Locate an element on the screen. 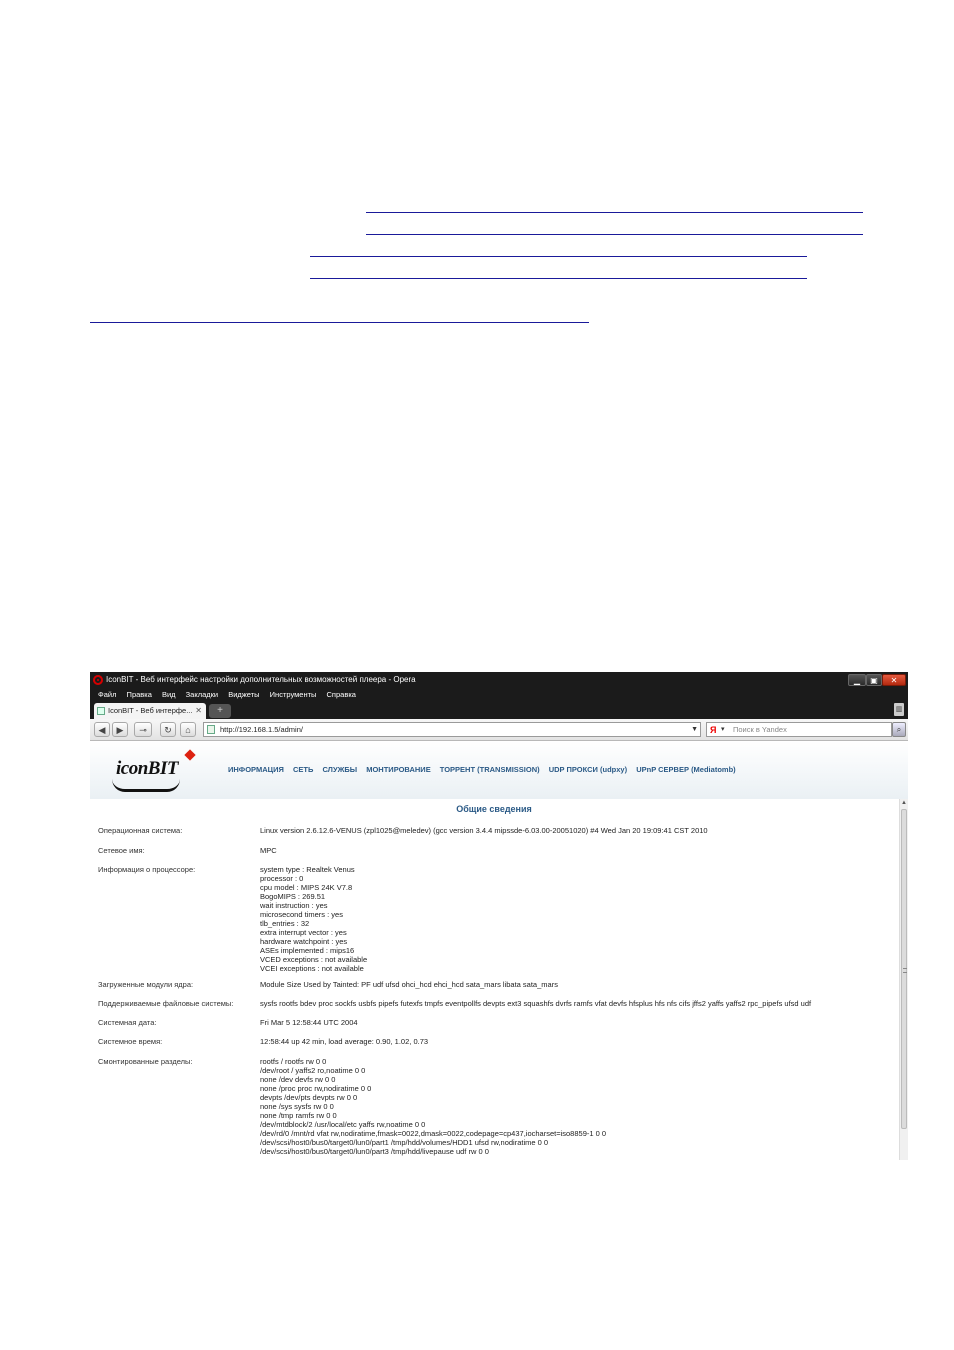  close-button: ✕ is located at coordinates (894, 680).